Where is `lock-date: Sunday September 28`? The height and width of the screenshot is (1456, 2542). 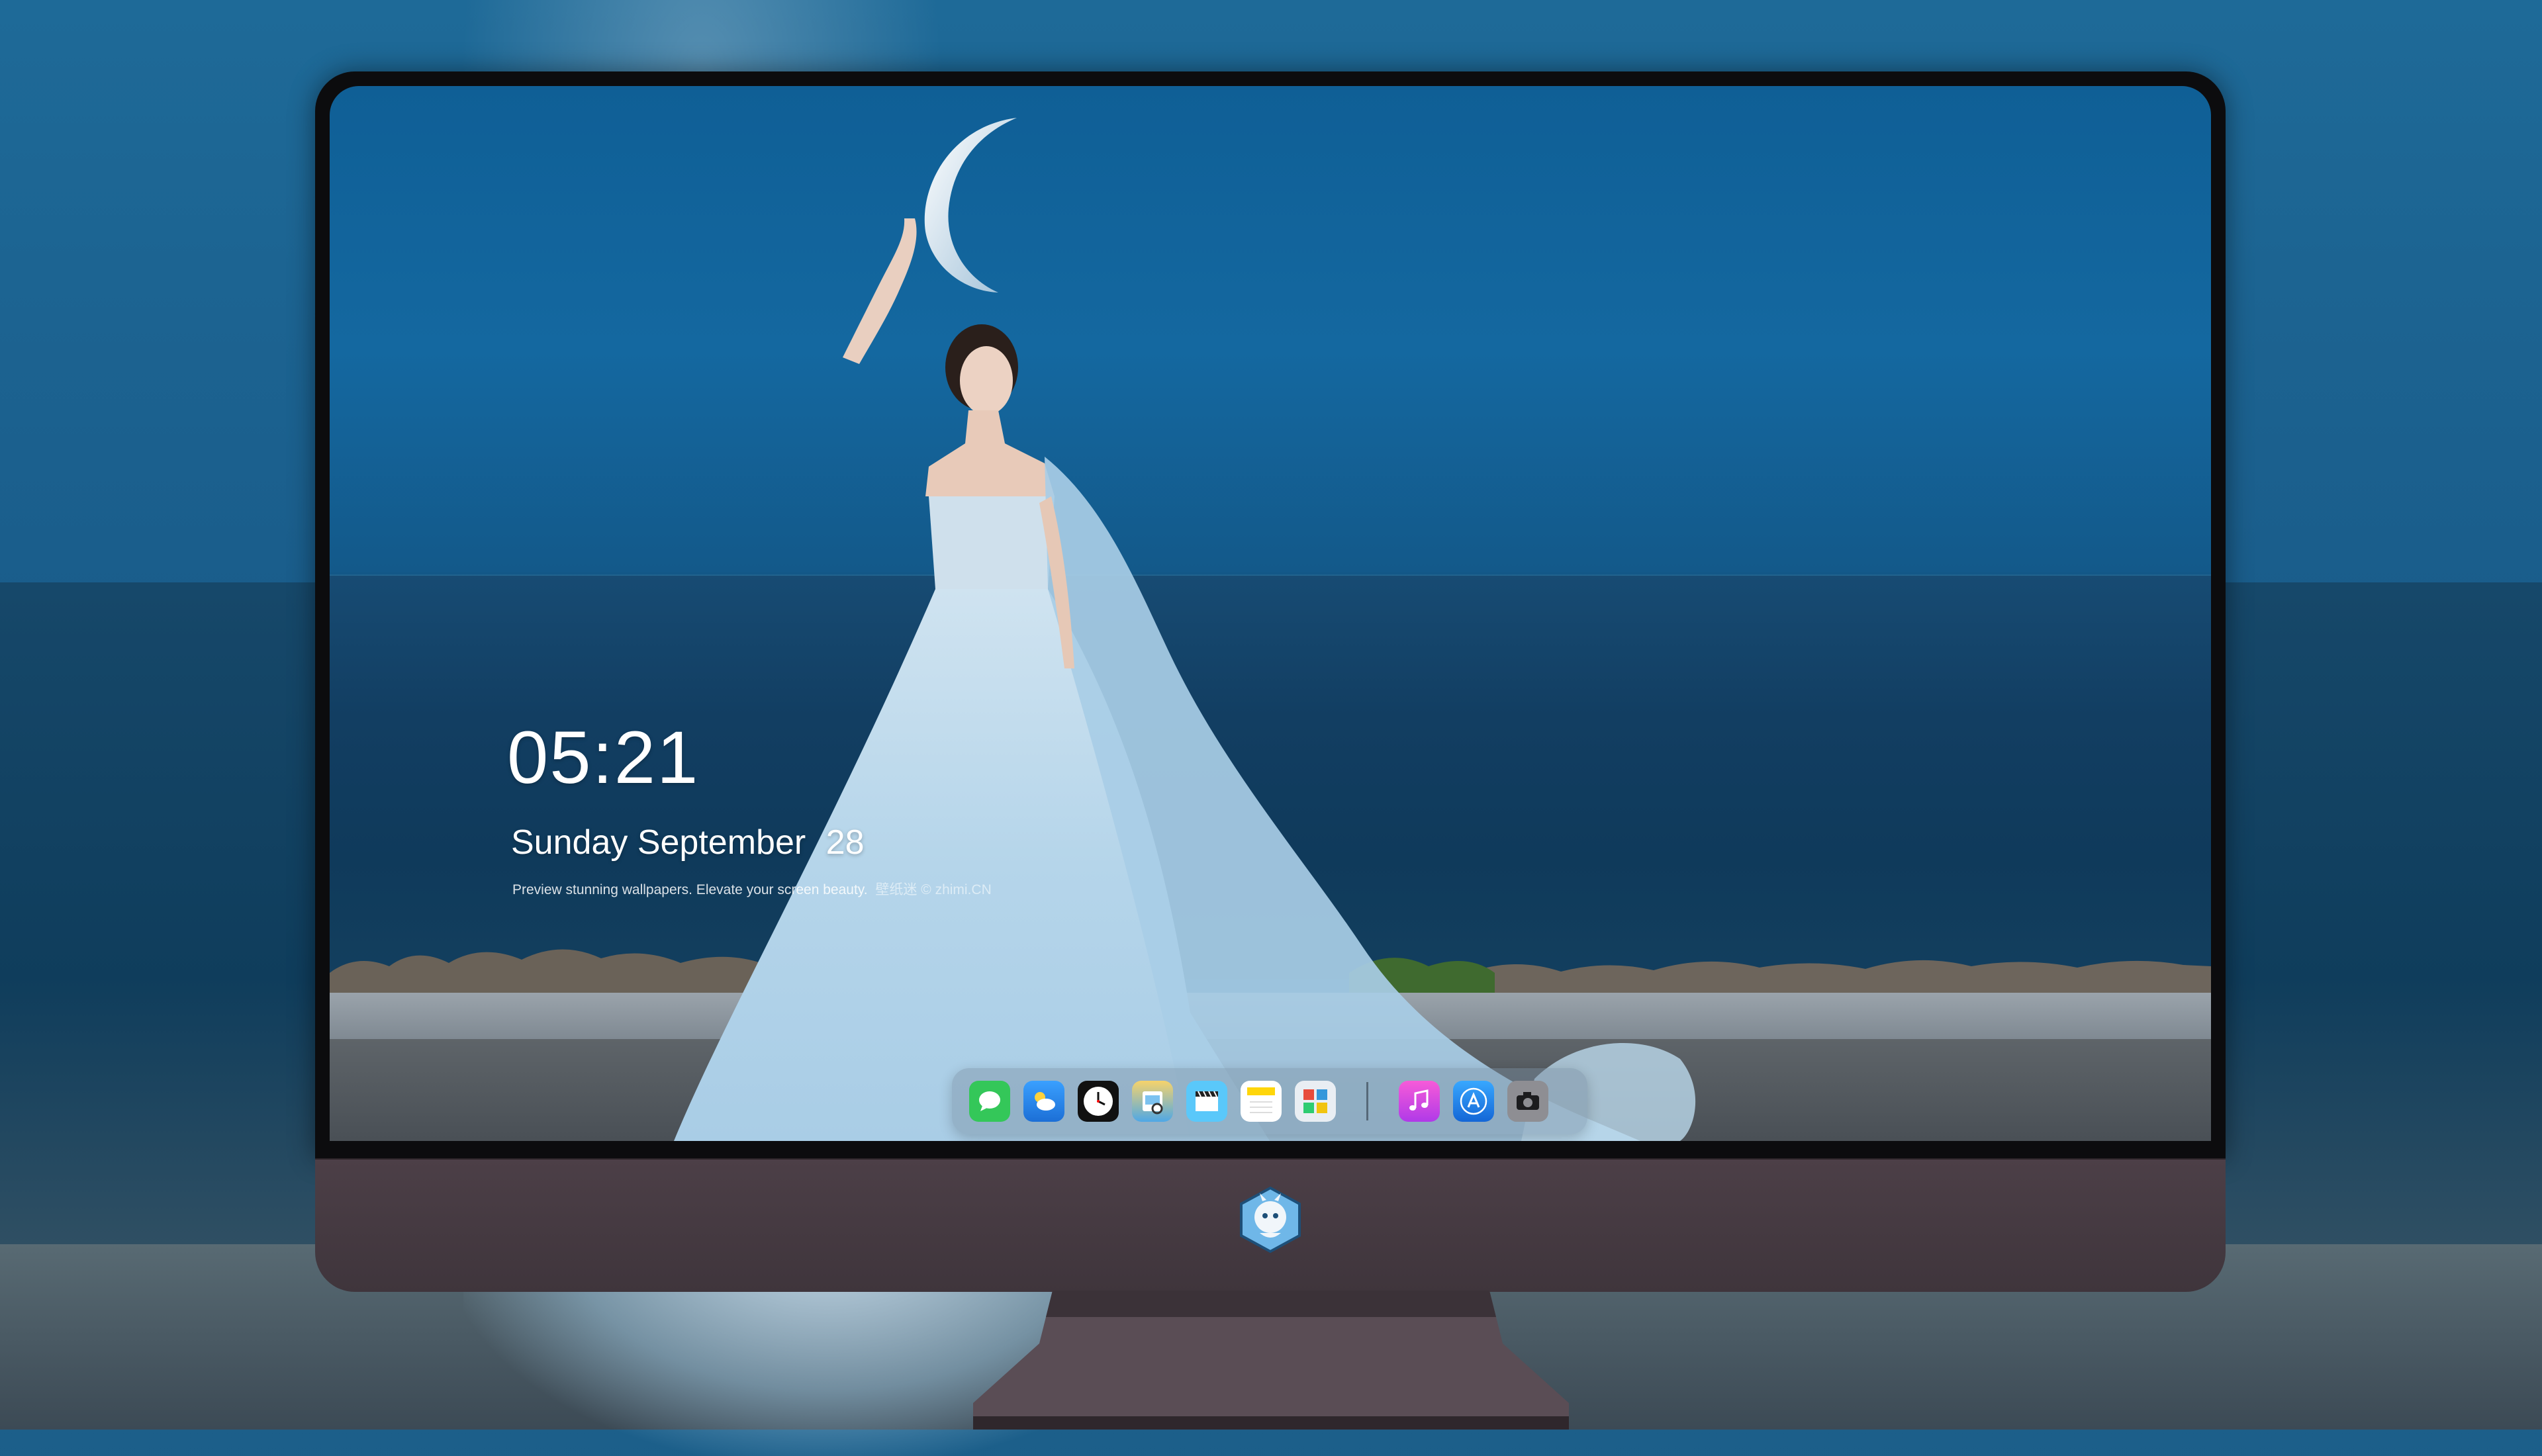
lock-date: Sunday September 28 is located at coordinates (688, 842).